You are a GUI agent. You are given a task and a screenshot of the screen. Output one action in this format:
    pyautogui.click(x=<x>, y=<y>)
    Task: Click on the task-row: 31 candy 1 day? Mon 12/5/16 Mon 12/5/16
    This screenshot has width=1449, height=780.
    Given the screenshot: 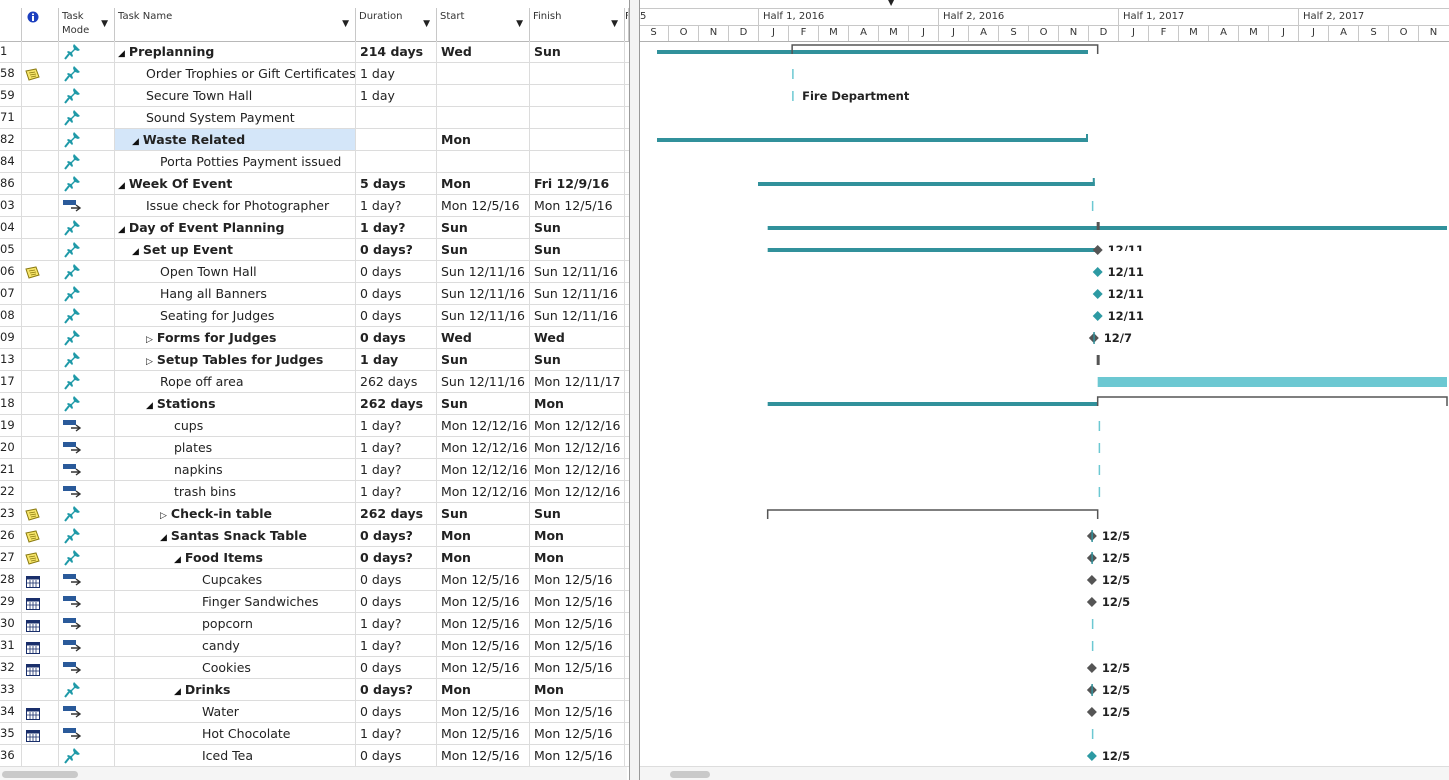 What is the action you would take?
    pyautogui.click(x=314, y=646)
    